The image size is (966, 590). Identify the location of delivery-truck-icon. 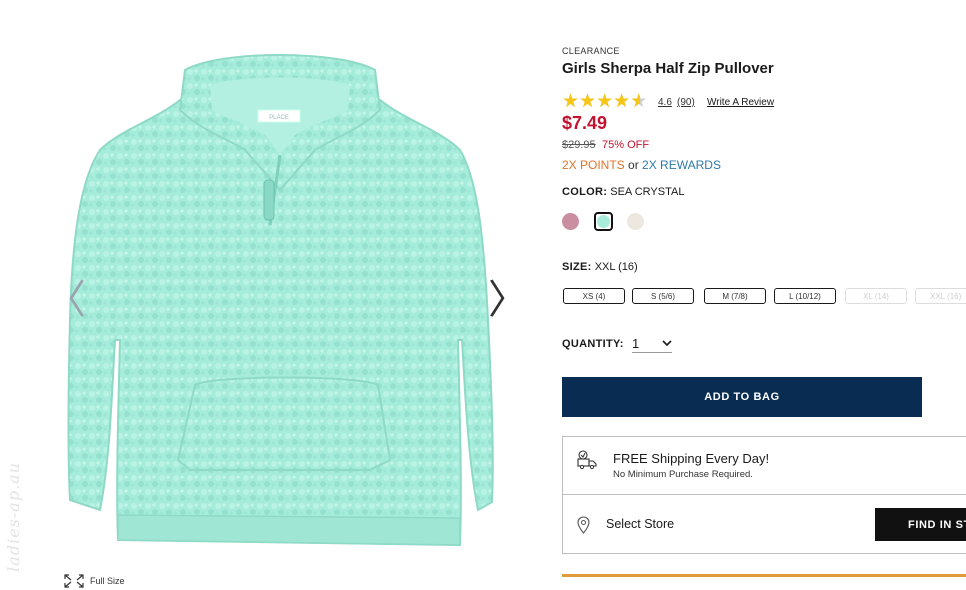
(587, 460).